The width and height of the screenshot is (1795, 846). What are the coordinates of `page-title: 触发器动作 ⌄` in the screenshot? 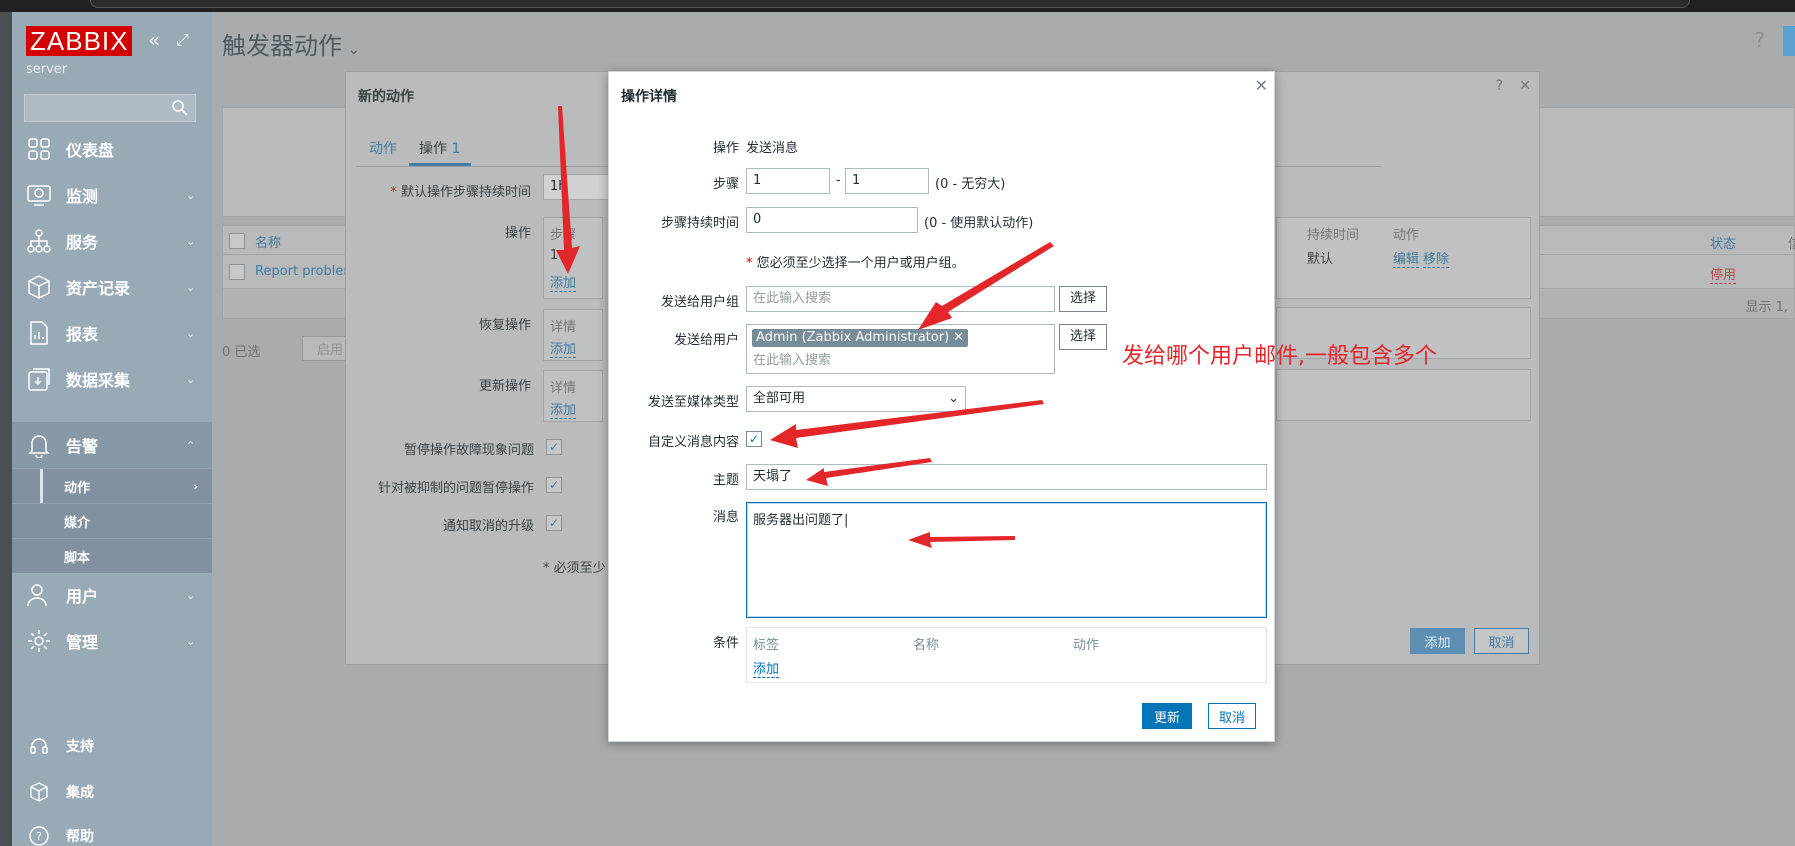 It's located at (291, 43).